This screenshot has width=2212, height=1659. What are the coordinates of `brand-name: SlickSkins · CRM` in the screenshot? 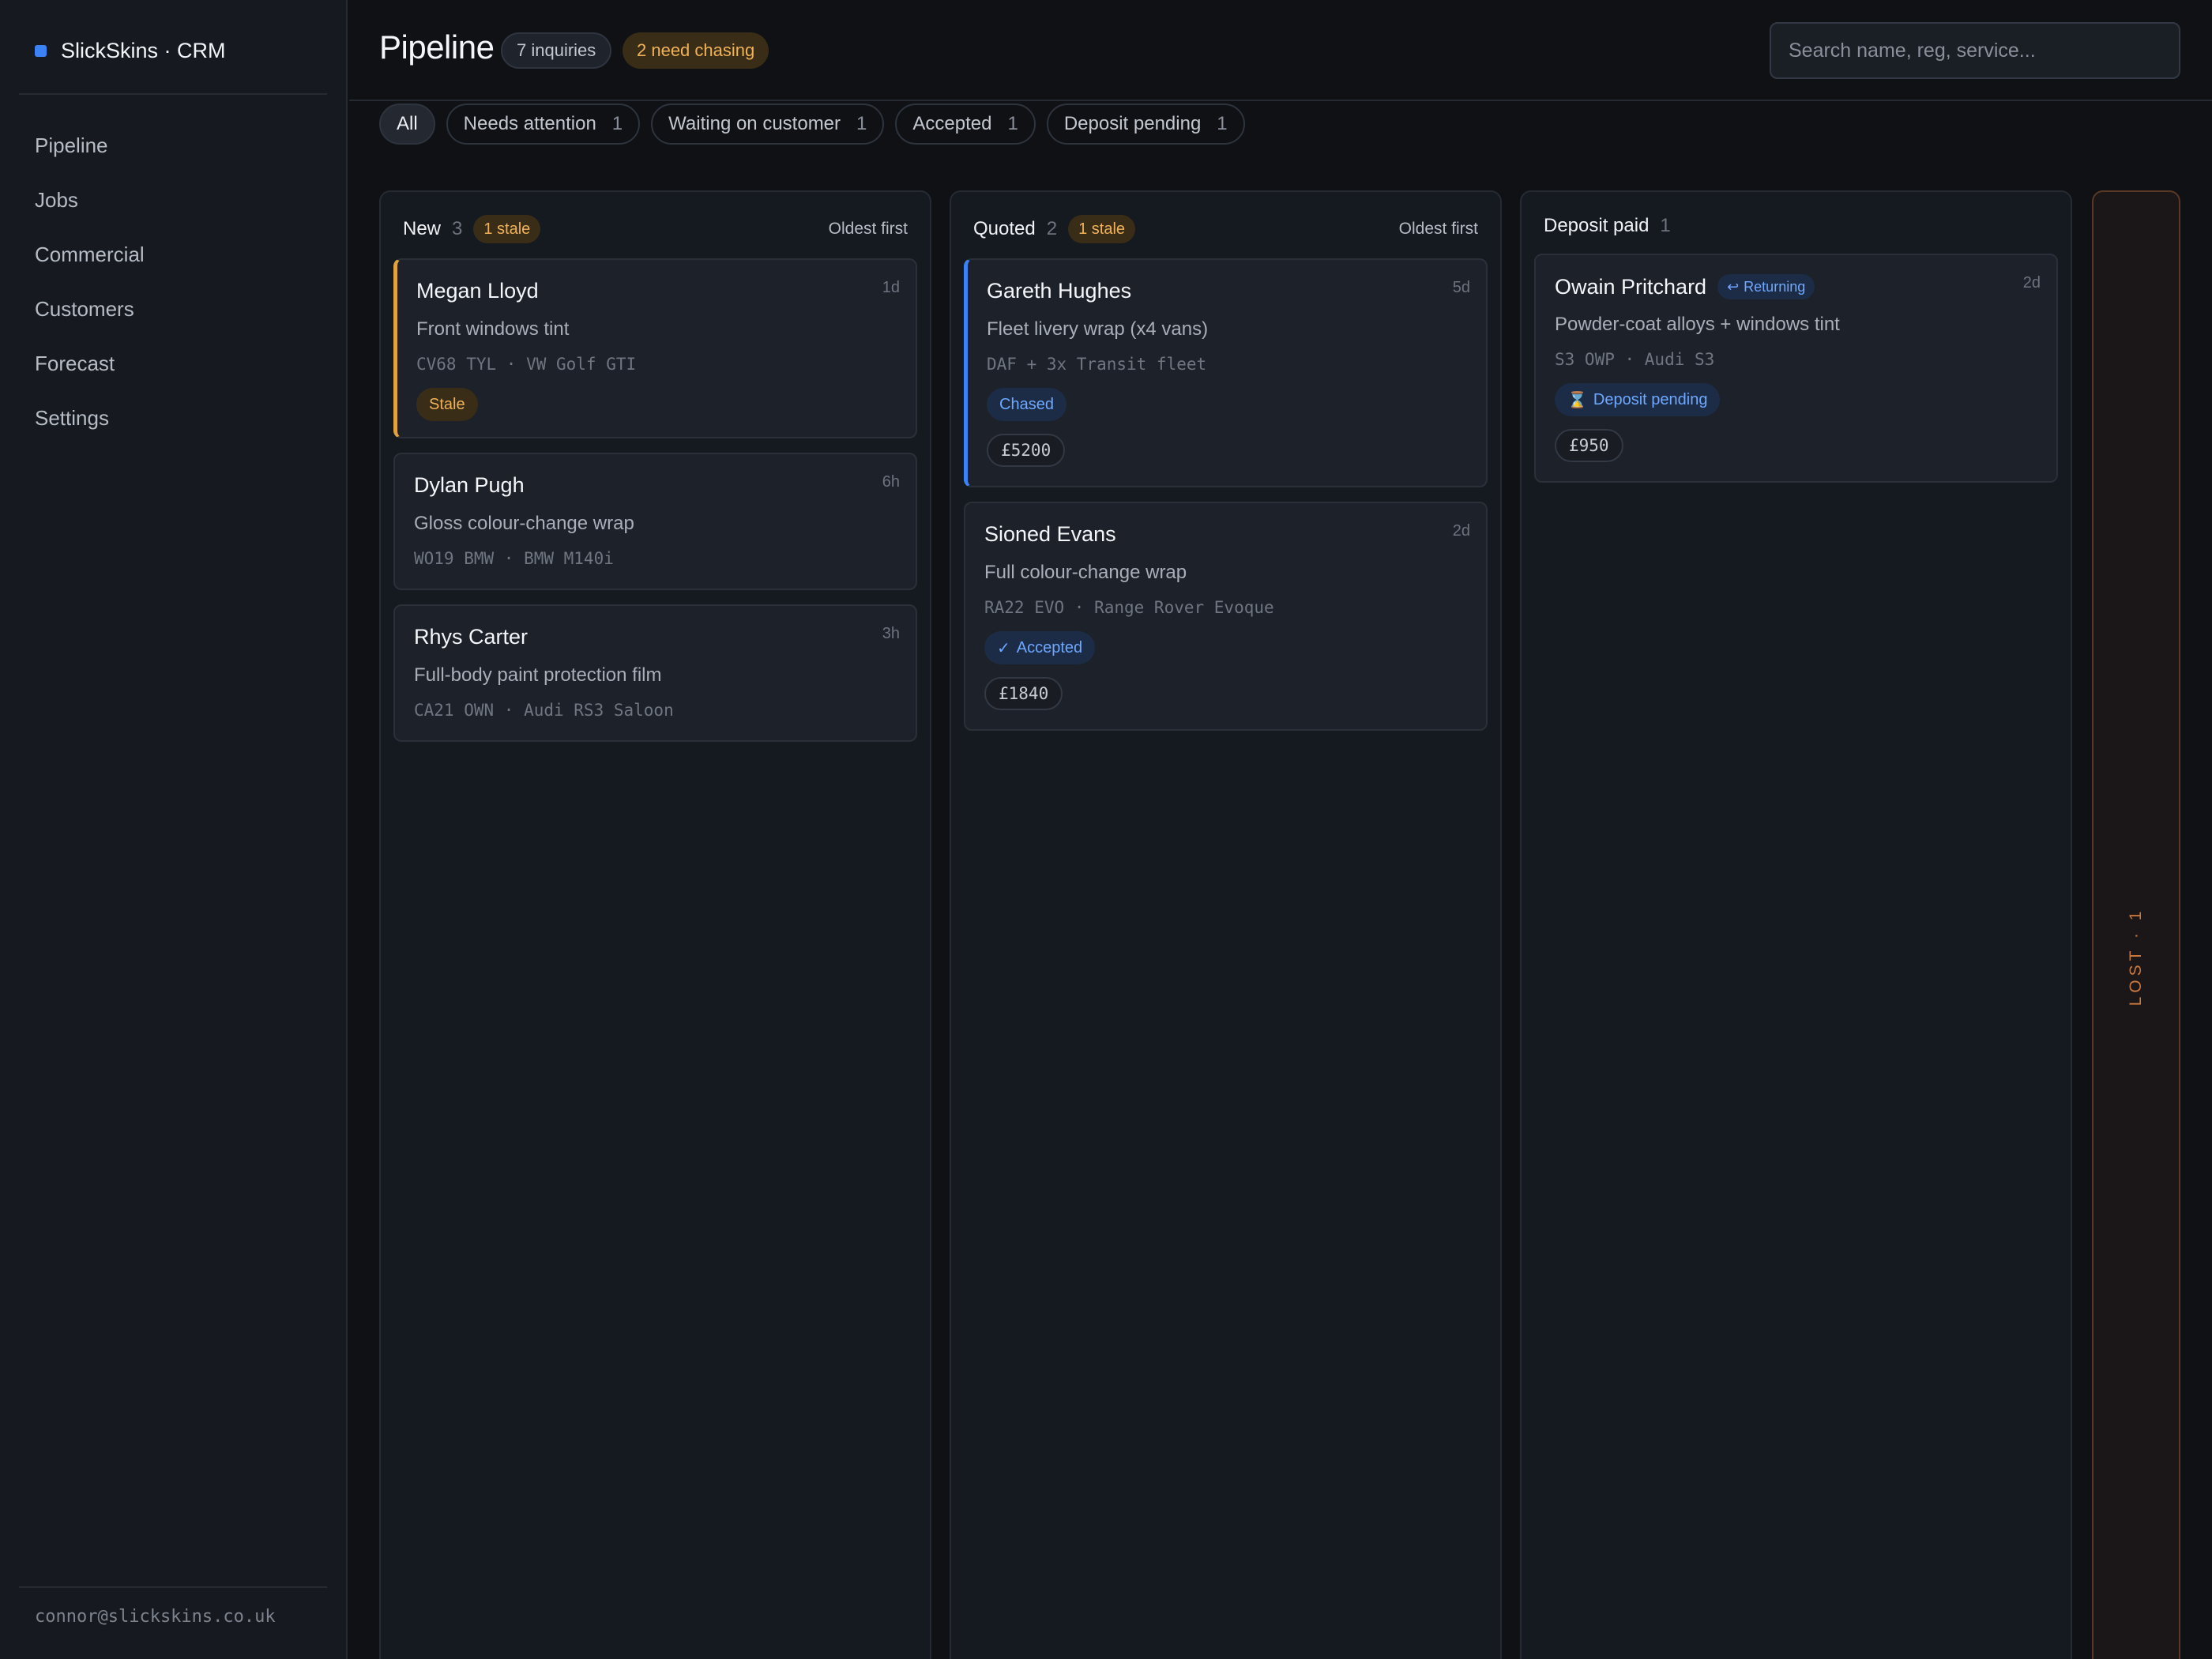 It's located at (144, 50).